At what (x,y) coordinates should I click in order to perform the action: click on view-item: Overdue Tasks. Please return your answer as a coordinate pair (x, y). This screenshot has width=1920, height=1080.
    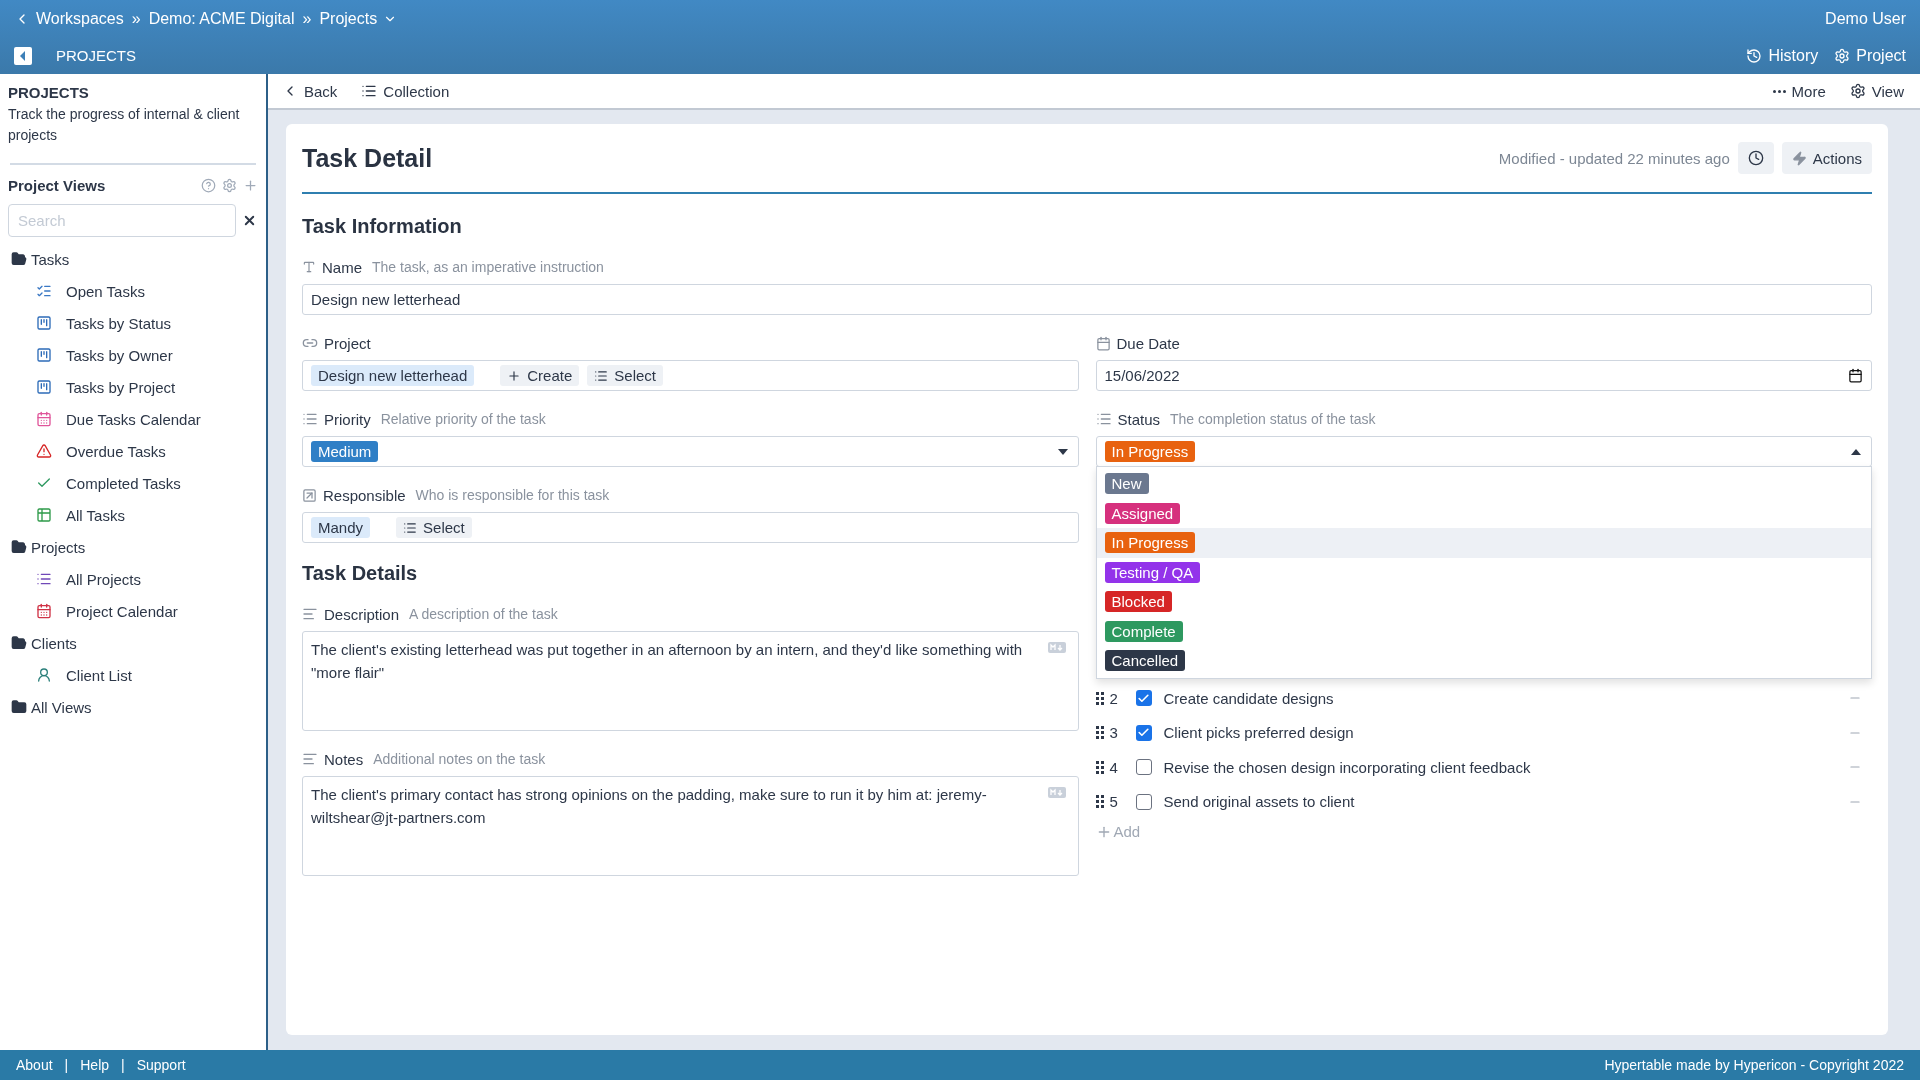
    Looking at the image, I should click on (133, 451).